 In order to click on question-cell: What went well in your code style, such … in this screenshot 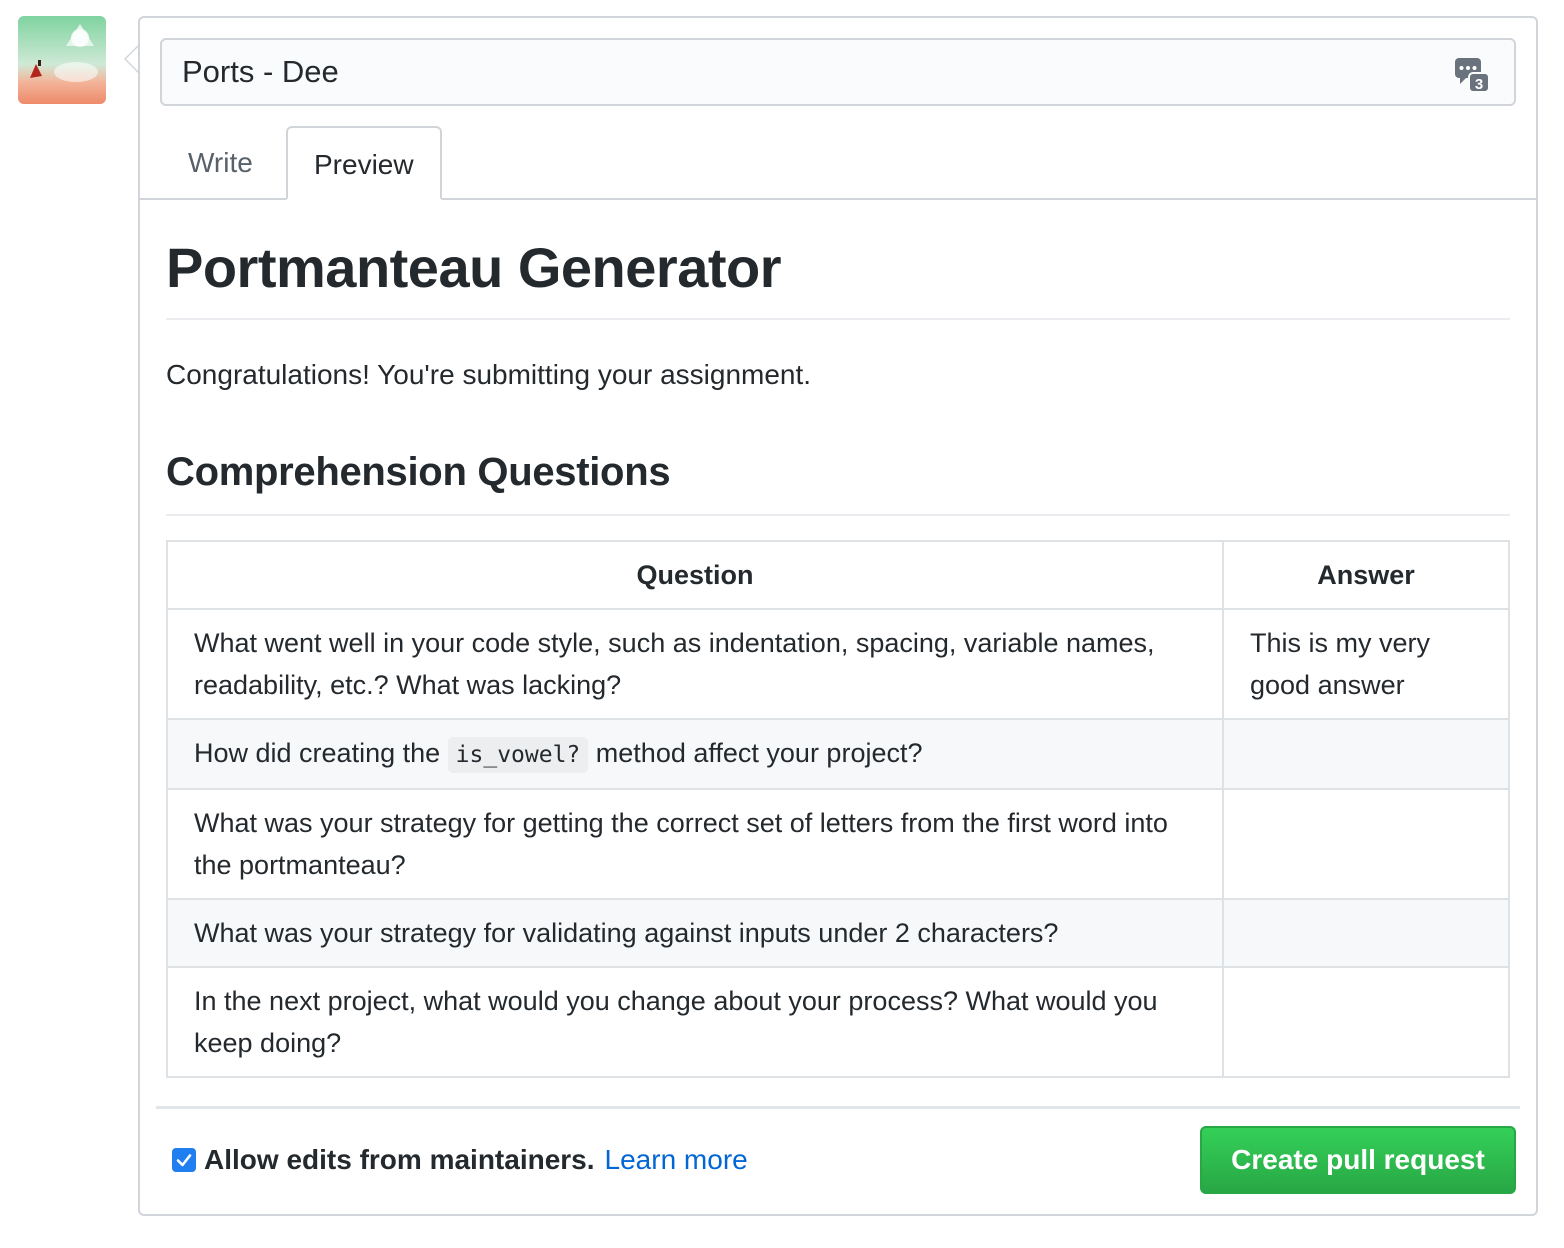, I will do `click(695, 664)`.